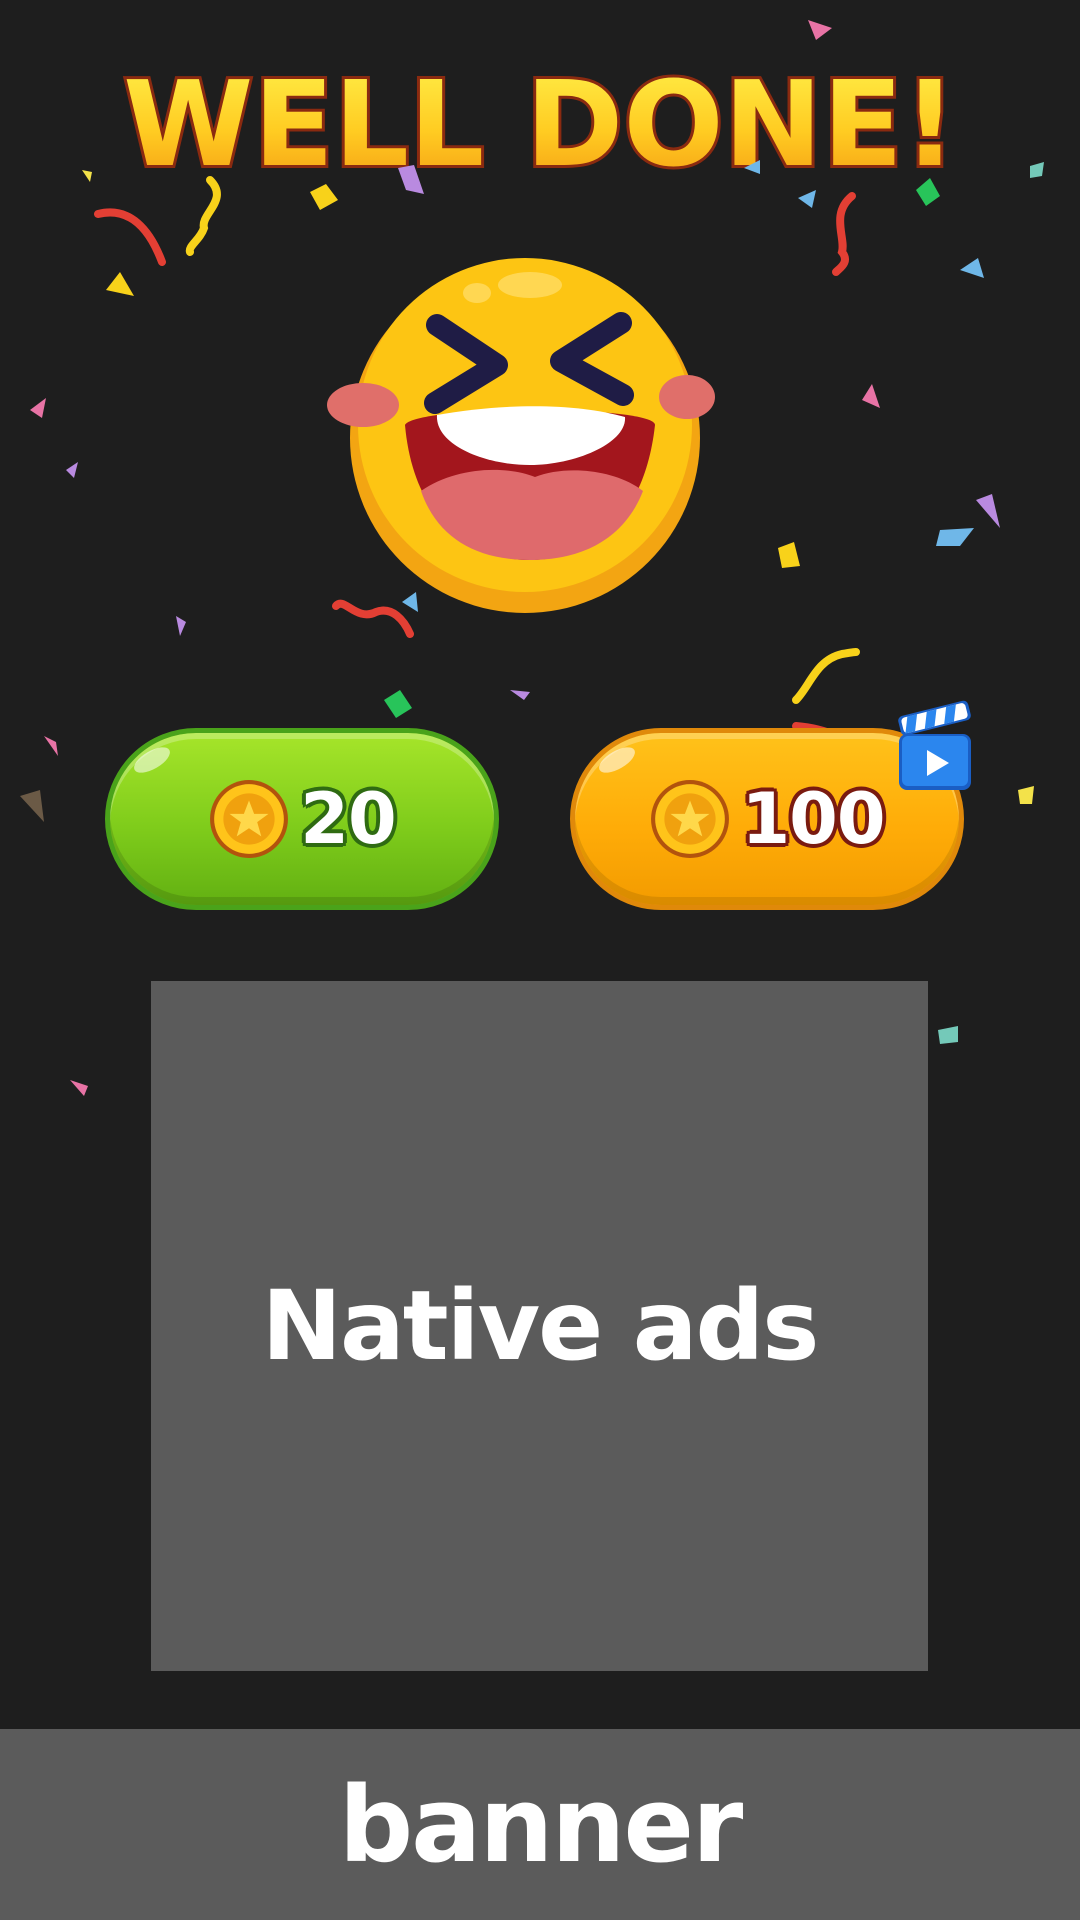 Image resolution: width=1080 pixels, height=1920 pixels. I want to click on title-text: WELL DONE!, so click(540, 124).